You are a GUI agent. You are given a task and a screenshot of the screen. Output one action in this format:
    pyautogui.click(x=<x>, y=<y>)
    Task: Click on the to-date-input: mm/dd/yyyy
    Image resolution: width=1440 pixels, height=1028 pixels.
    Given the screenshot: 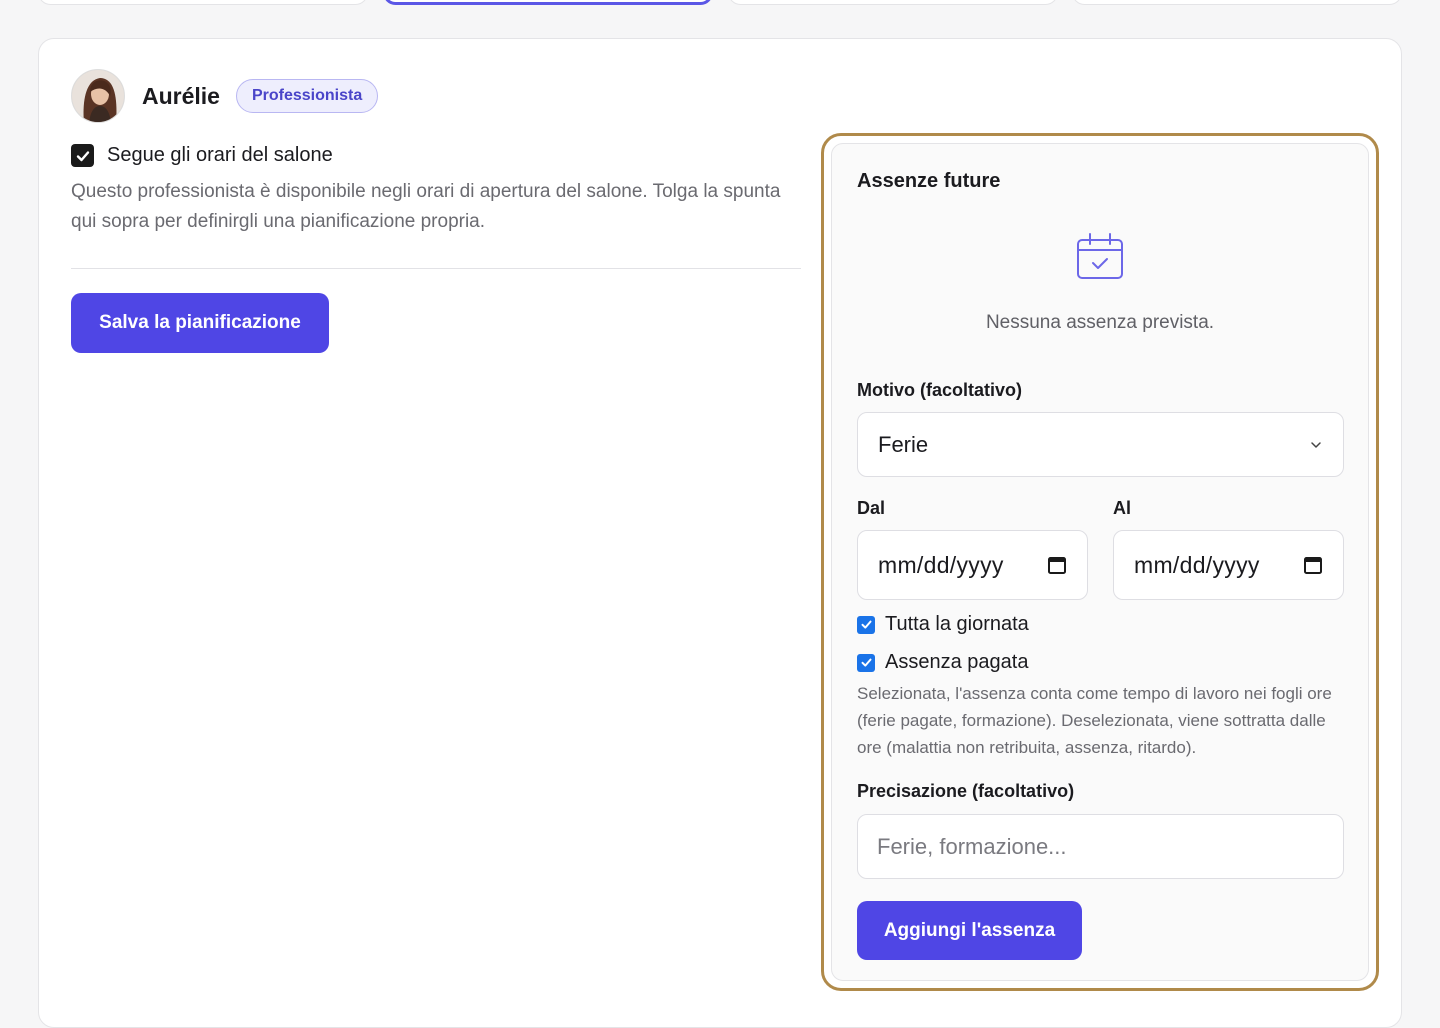 What is the action you would take?
    pyautogui.click(x=1228, y=565)
    